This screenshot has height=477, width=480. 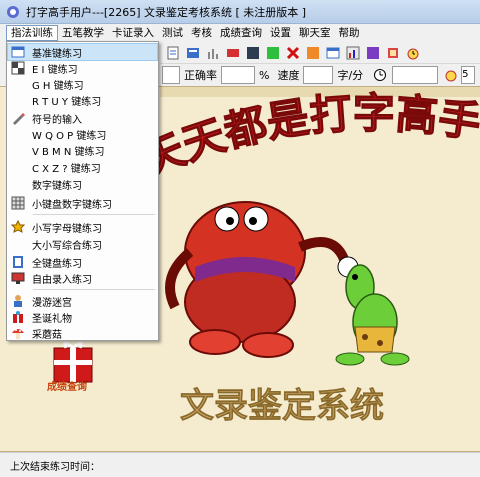 What do you see at coordinates (67, 102) in the screenshot?
I see `menu-item-label: R T U Y 键练习` at bounding box center [67, 102].